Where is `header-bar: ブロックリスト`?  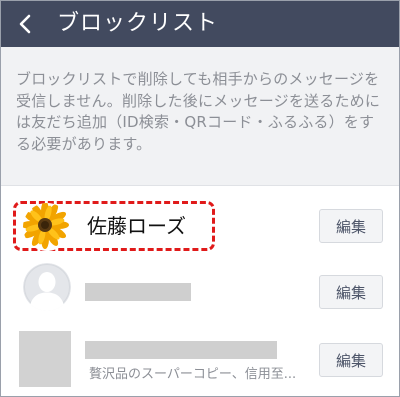 header-bar: ブロックリスト is located at coordinates (200, 24).